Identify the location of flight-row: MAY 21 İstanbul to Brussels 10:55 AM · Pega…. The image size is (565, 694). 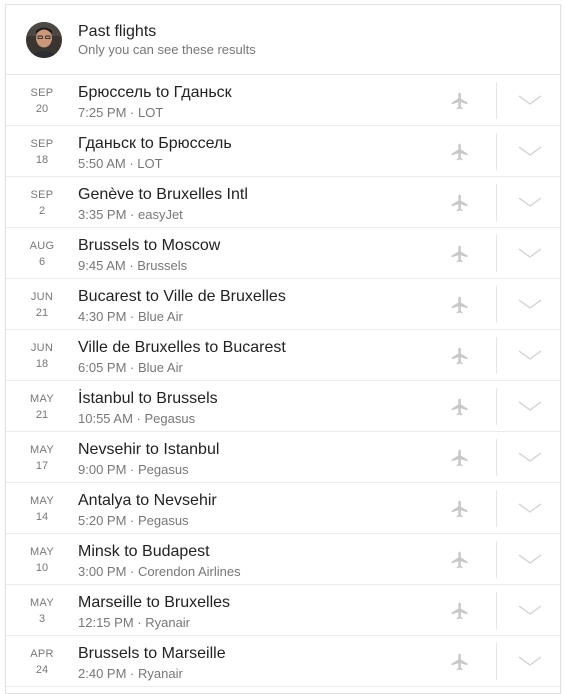
(283, 406).